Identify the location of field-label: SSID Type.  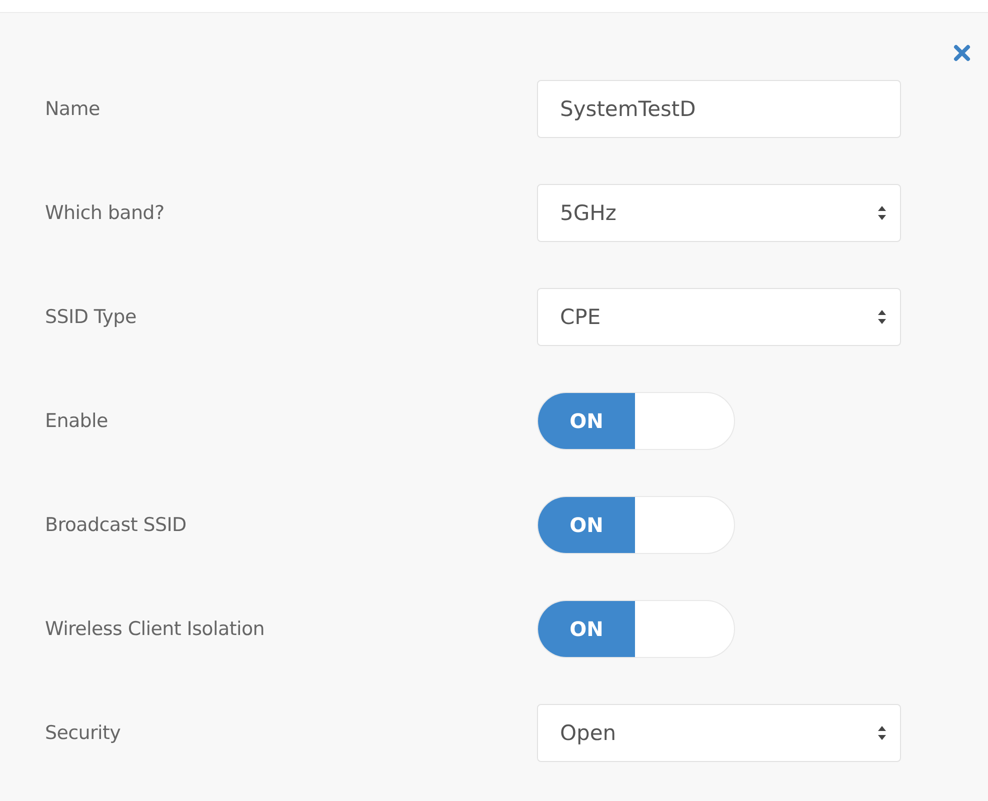
(91, 317).